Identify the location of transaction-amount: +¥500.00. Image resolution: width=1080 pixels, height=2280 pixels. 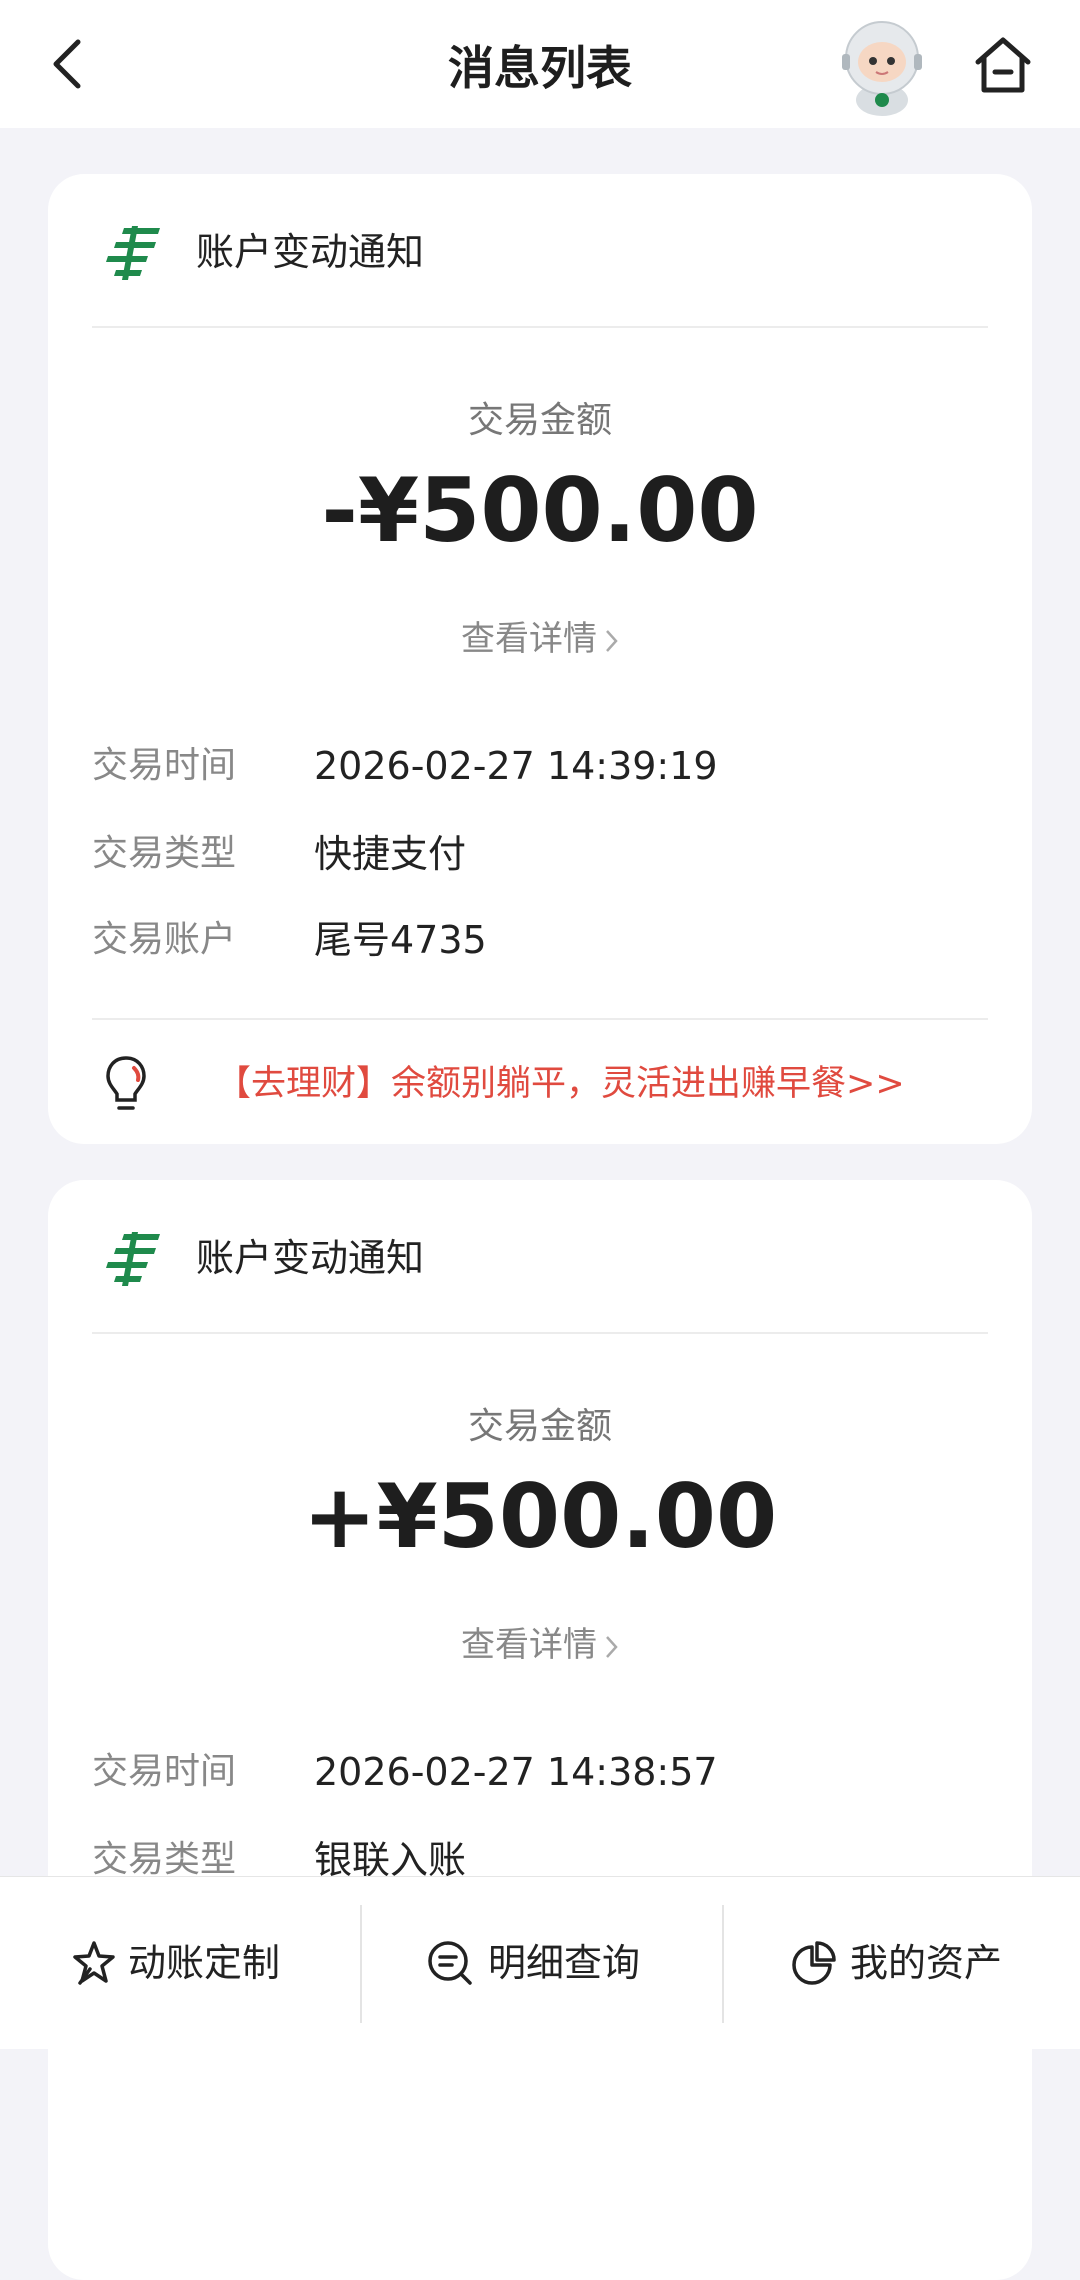
(540, 1516).